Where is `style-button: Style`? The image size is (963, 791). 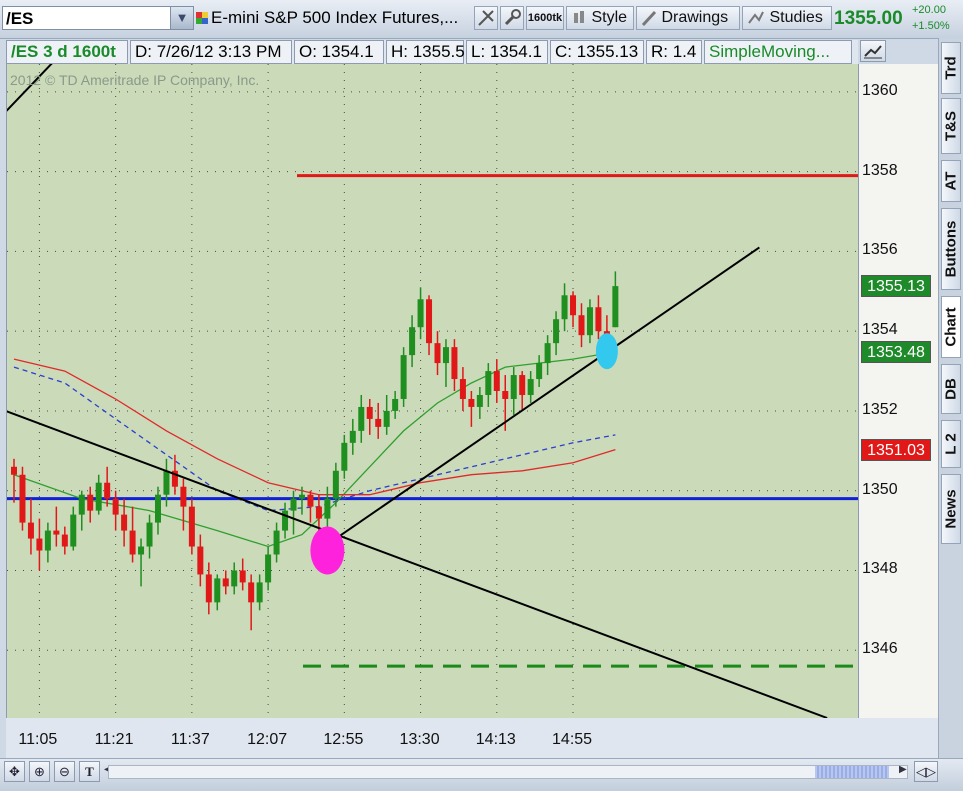 style-button: Style is located at coordinates (600, 18).